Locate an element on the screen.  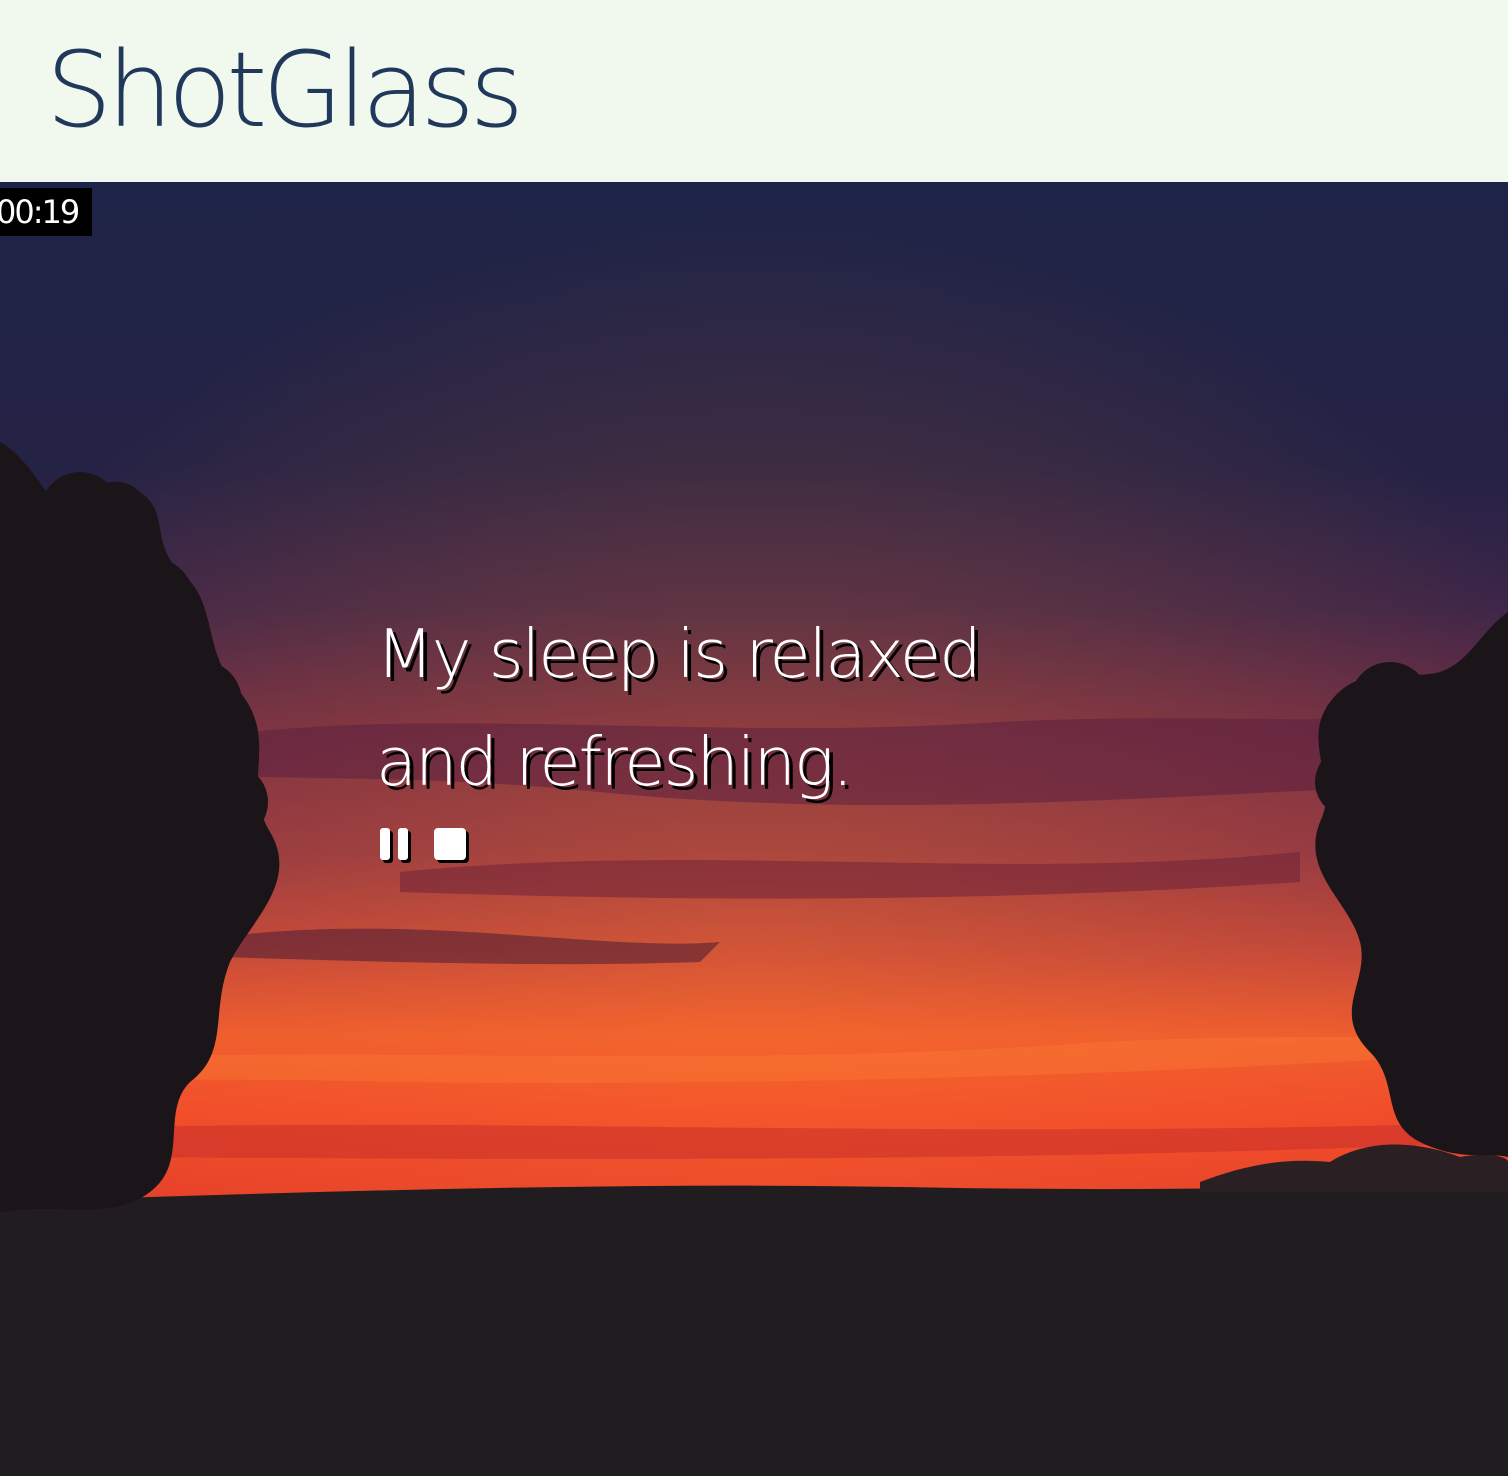
session-timer: 00:19 is located at coordinates (46, 212).